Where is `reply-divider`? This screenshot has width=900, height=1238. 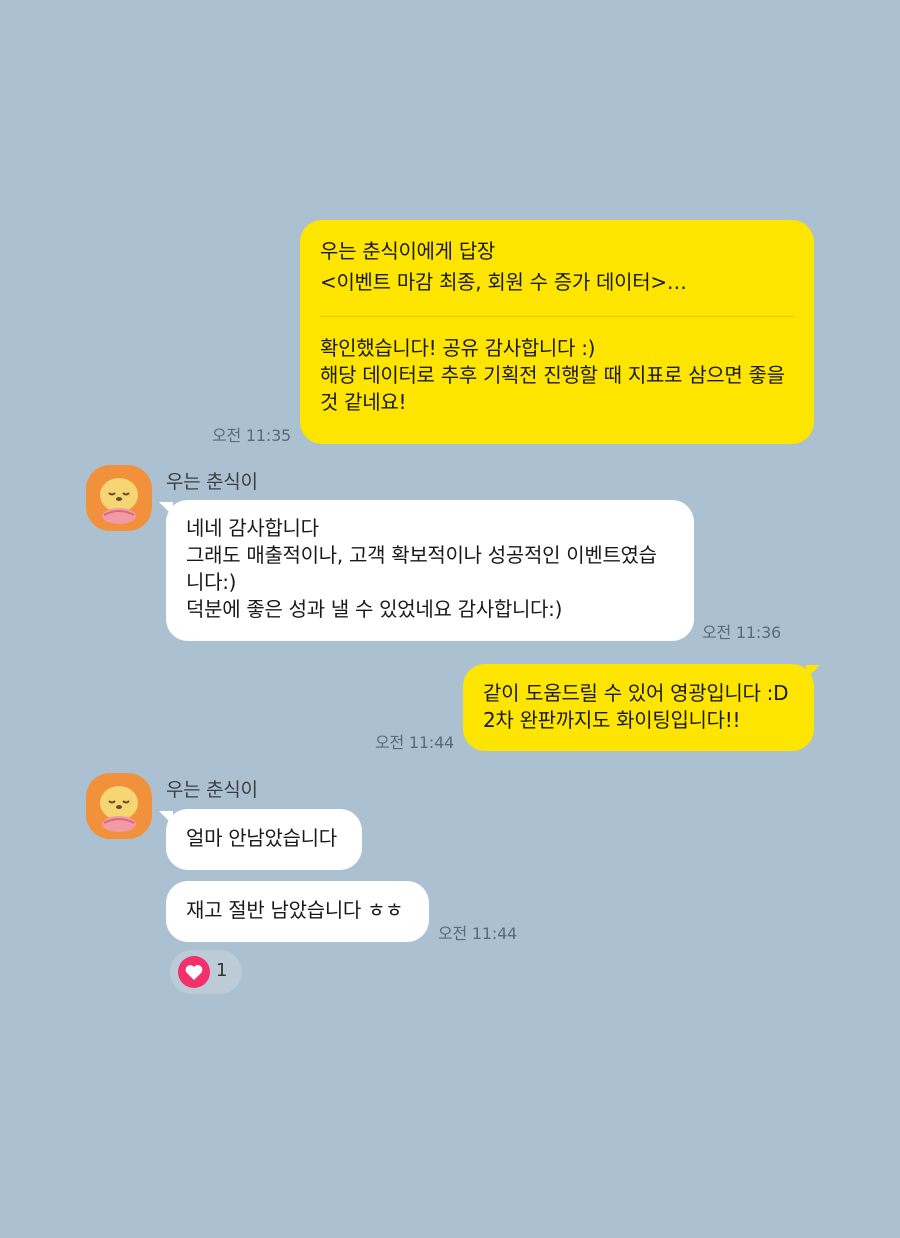 reply-divider is located at coordinates (557, 316).